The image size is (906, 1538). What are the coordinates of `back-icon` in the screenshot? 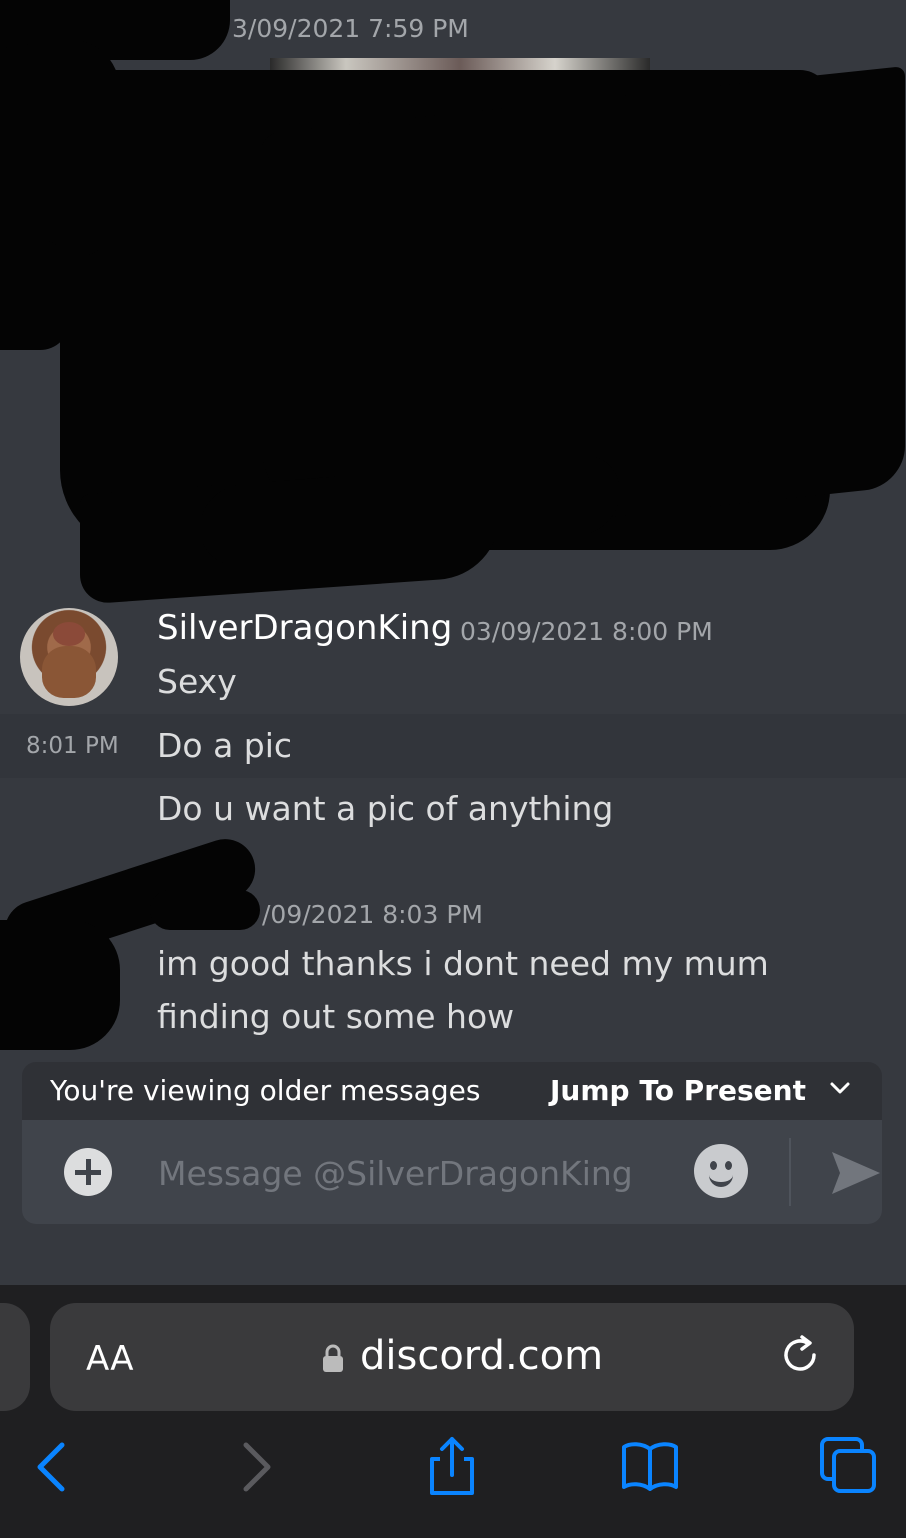 It's located at (52, 1465).